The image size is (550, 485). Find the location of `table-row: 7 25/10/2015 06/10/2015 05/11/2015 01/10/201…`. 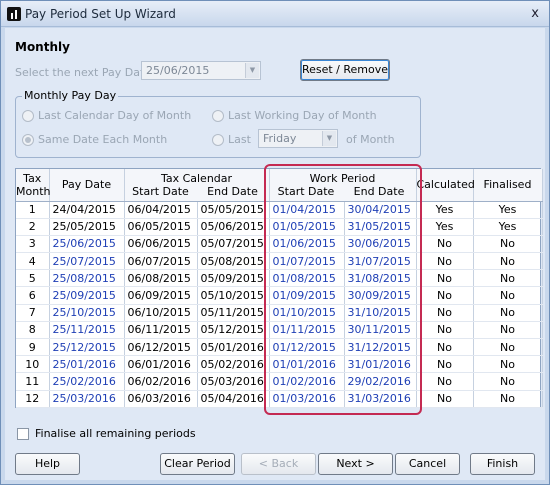

table-row: 7 25/10/2015 06/10/2015 05/11/2015 01/10/201… is located at coordinates (279, 313).